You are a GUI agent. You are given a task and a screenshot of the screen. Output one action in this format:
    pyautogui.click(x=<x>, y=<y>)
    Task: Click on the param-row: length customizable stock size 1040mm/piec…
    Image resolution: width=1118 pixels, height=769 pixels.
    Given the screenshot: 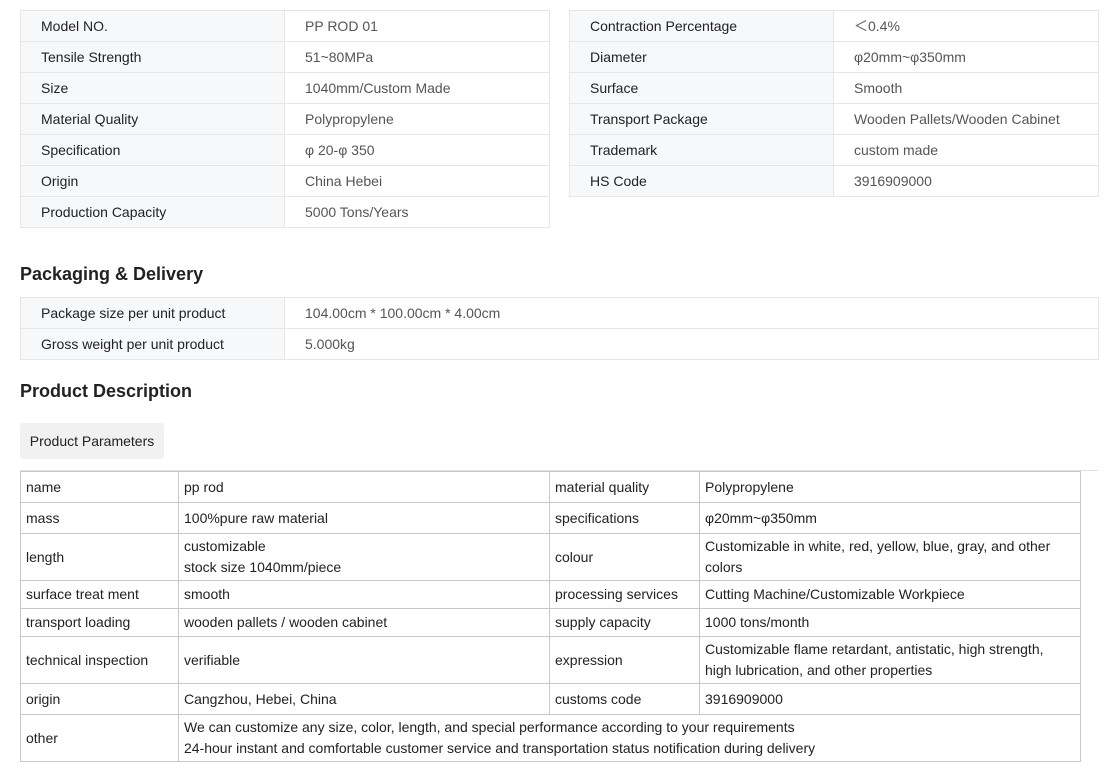 What is the action you would take?
    pyautogui.click(x=550, y=557)
    